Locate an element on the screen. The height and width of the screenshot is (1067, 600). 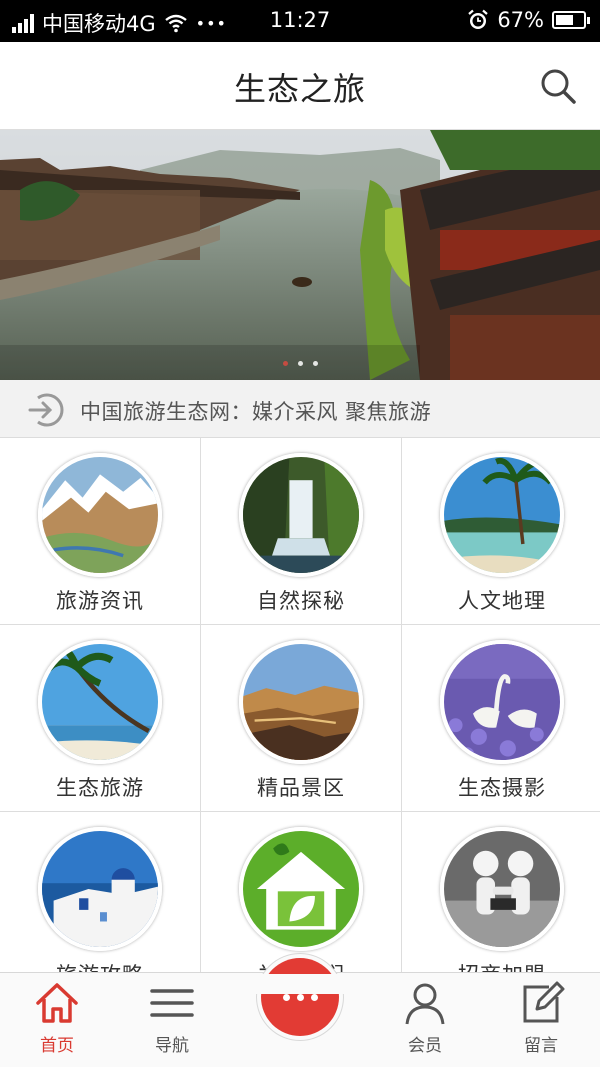
grid-item-travel-guide: 旅游攻略 is located at coordinates (100, 905).